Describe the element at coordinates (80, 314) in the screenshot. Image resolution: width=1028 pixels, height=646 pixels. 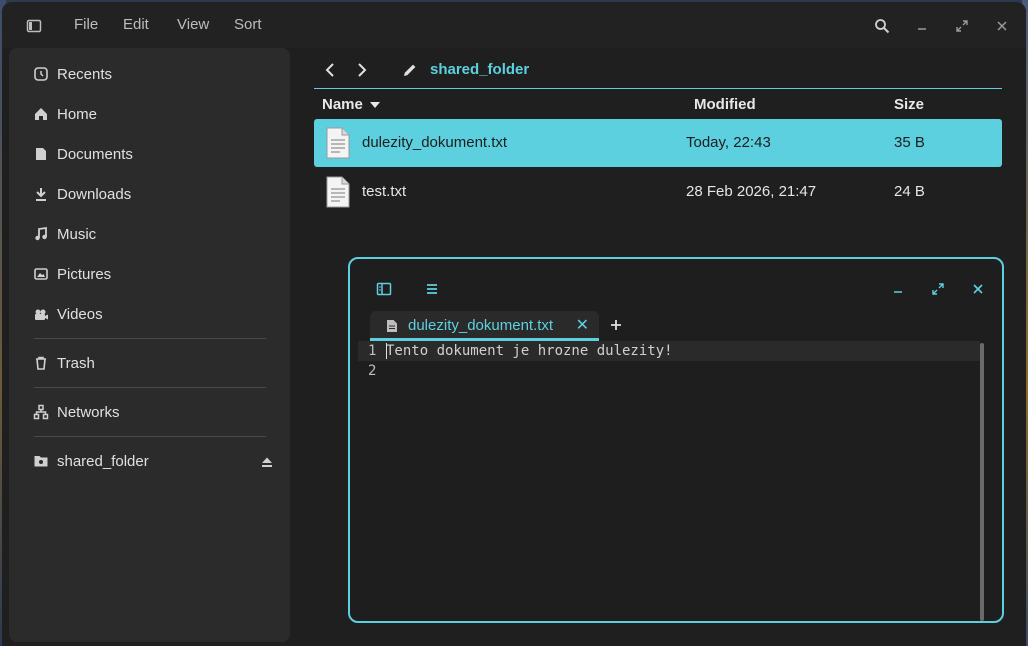
I see `sidebar-item-label: Videos` at that location.